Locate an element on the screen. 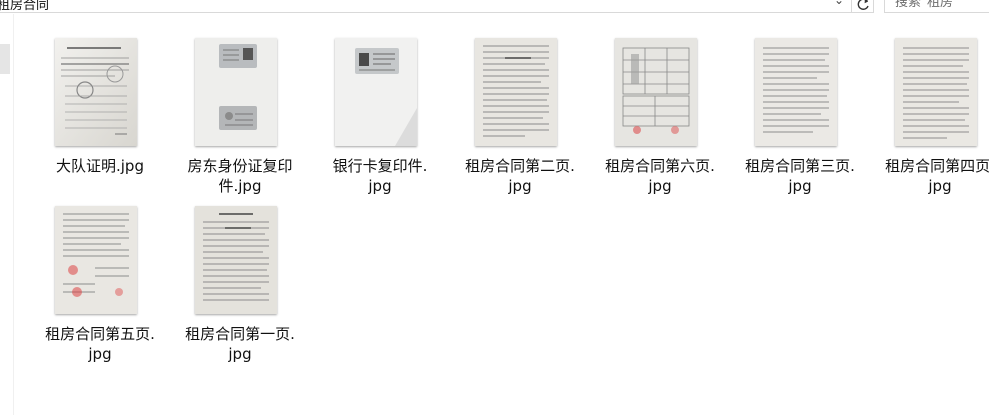  file-name: 租房合同第五页. jpg is located at coordinates (100, 344).